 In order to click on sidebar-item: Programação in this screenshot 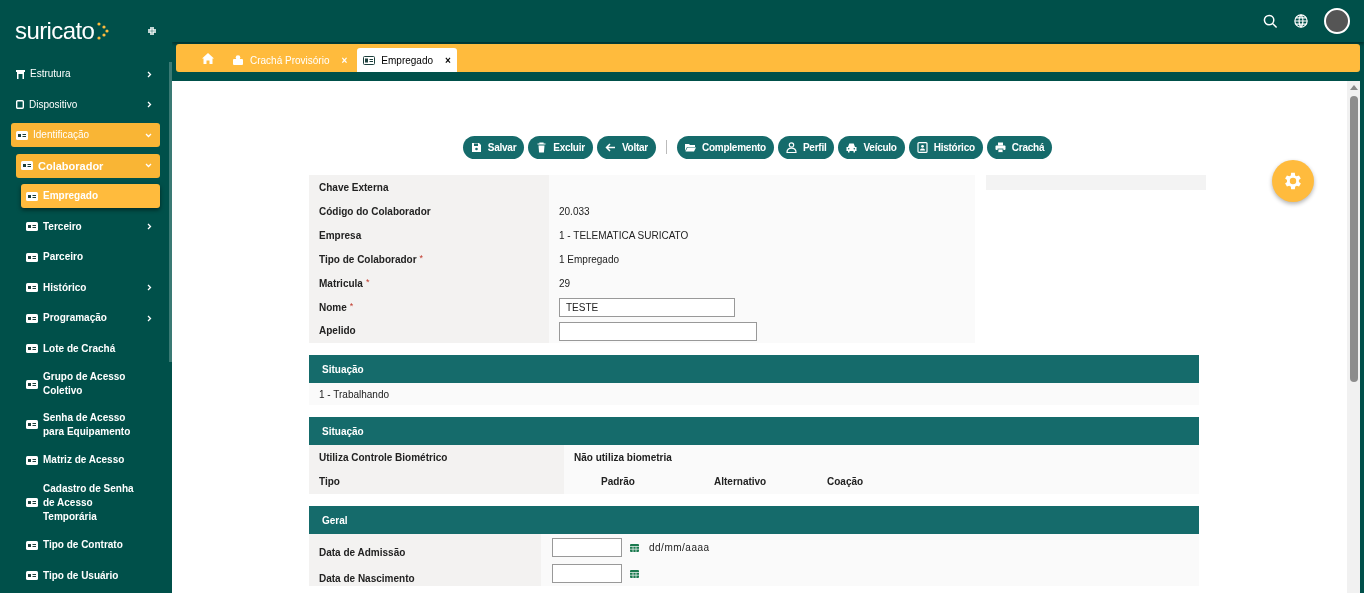, I will do `click(90, 318)`.